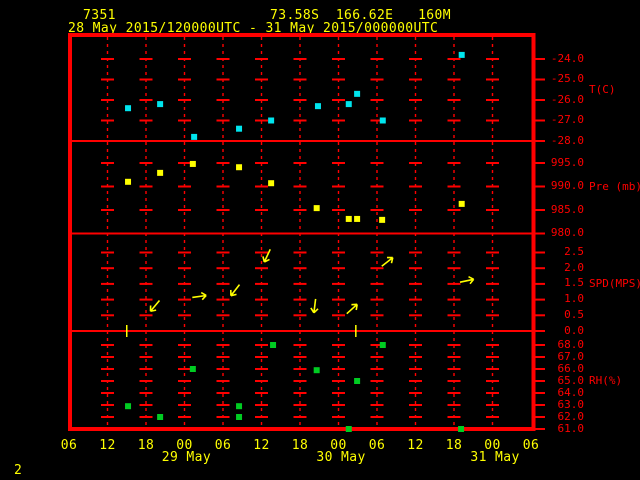  What do you see at coordinates (571, 356) in the screenshot?
I see `y-tick-label: 67.0` at bounding box center [571, 356].